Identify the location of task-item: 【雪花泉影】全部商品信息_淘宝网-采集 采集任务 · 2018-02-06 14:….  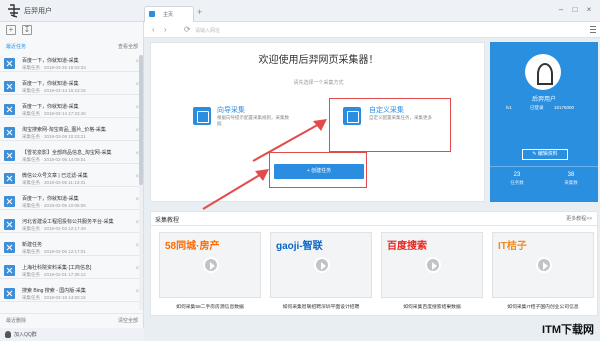
(72, 155).